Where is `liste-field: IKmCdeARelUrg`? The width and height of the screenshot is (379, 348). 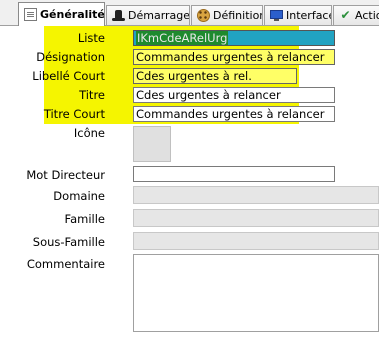
liste-field: IKmCdeARelUrg is located at coordinates (234, 38).